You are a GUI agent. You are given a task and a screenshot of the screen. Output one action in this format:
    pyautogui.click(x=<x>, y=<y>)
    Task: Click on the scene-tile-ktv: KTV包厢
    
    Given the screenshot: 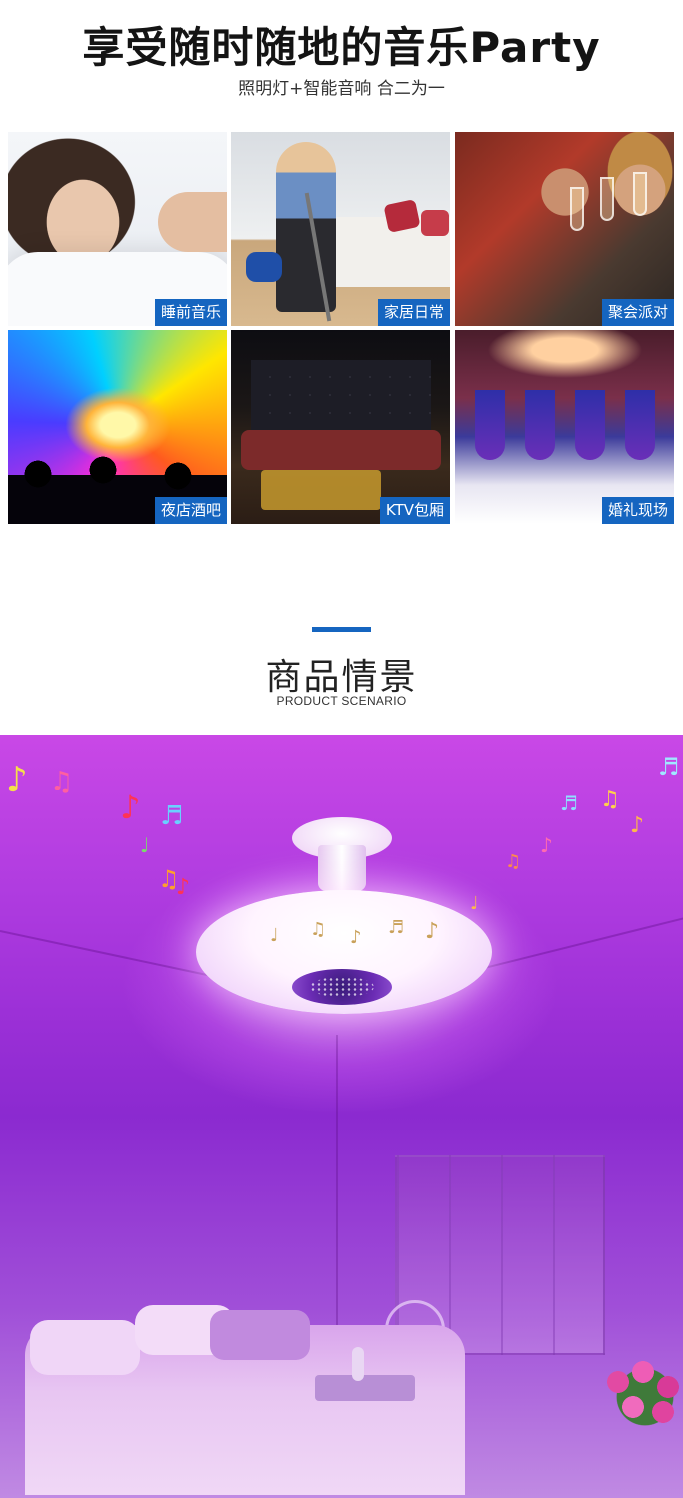 What is the action you would take?
    pyautogui.click(x=340, y=427)
    